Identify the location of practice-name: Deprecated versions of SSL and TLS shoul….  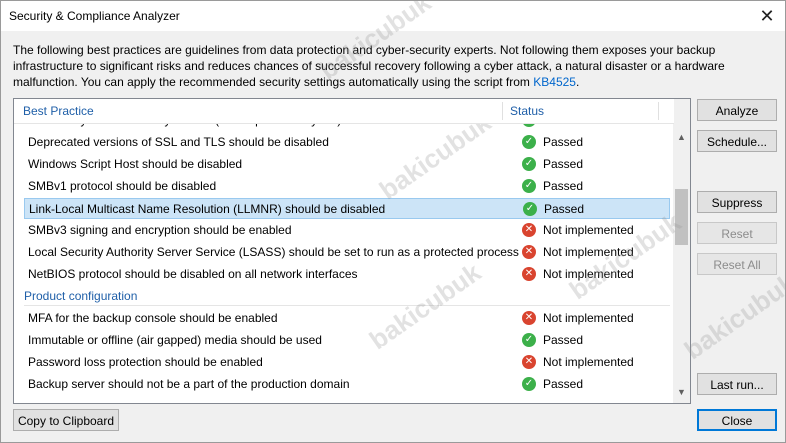
(178, 142).